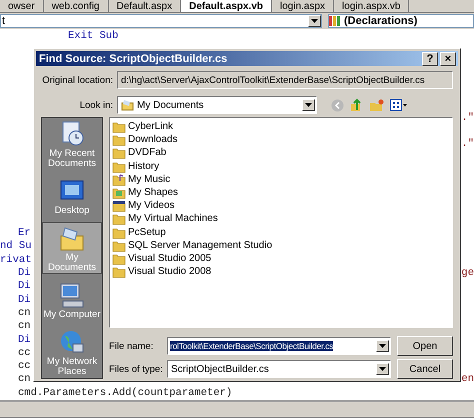 This screenshot has height=418, width=474. I want to click on code-text: nd Su, so click(16, 247).